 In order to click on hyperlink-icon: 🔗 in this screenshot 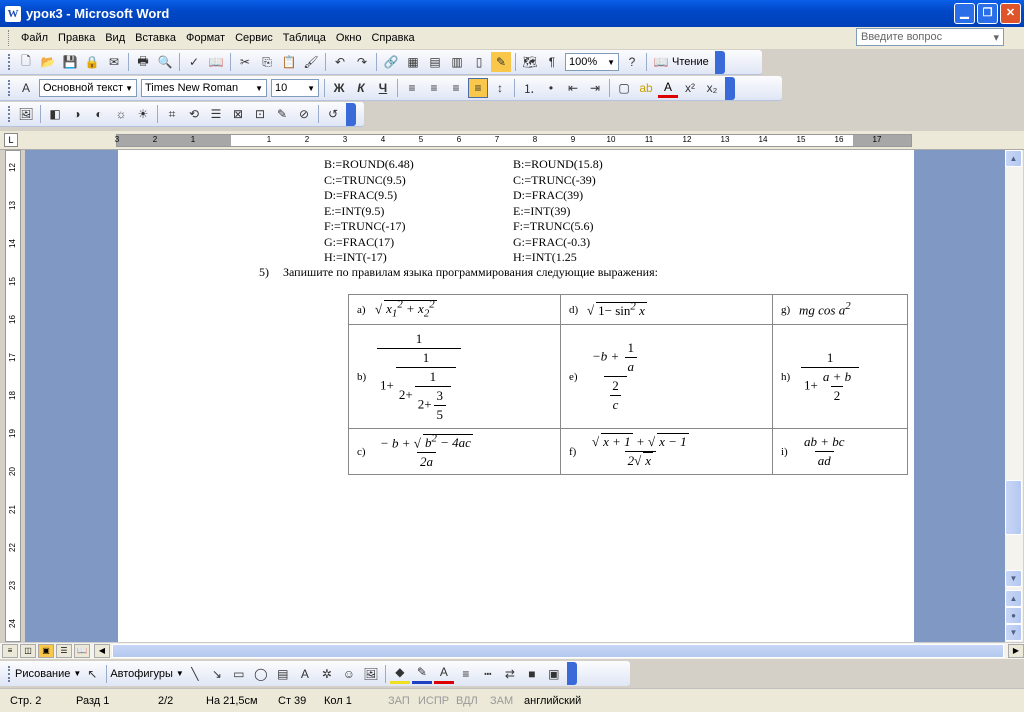, I will do `click(391, 62)`.